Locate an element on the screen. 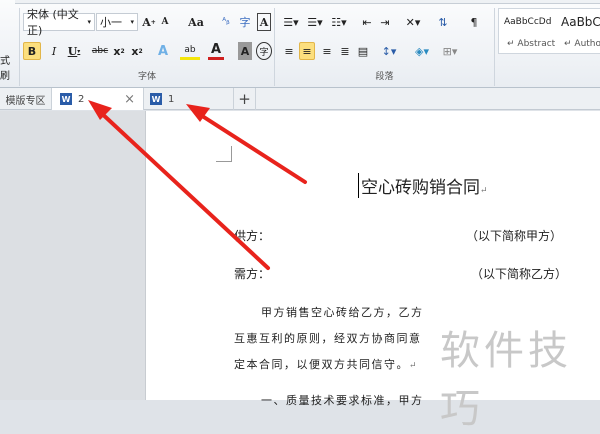  annotation-arrows is located at coordinates (197, 185).